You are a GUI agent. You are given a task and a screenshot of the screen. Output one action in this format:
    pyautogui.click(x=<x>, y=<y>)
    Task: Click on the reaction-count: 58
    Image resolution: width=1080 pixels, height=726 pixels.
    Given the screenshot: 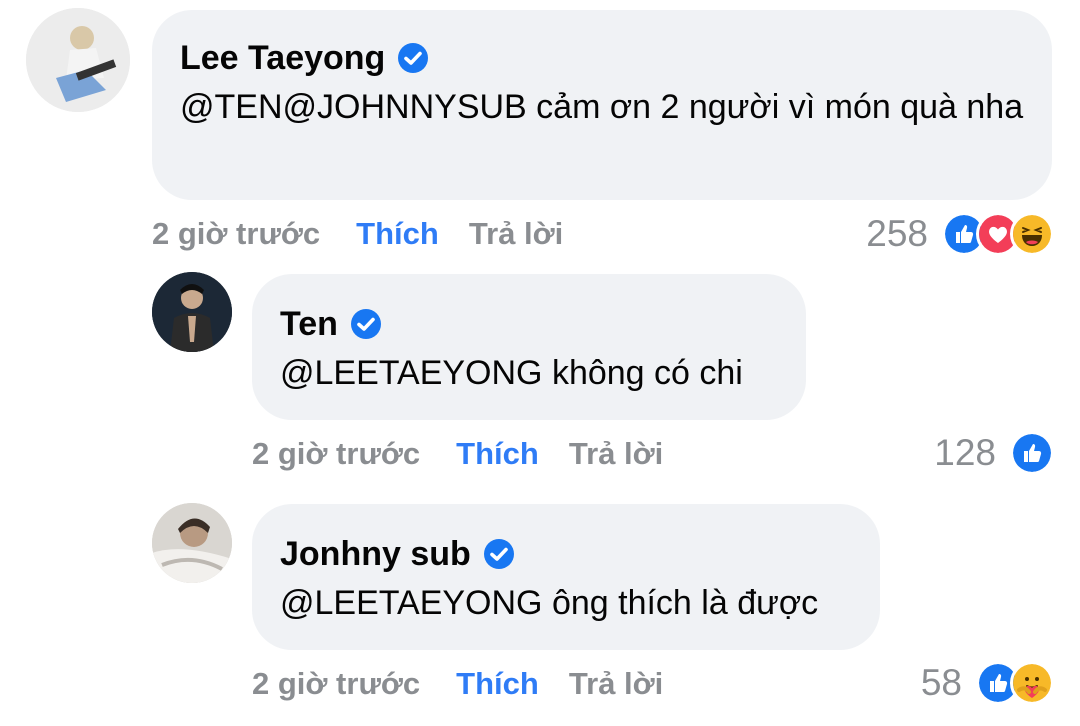 What is the action you would take?
    pyautogui.click(x=941, y=682)
    